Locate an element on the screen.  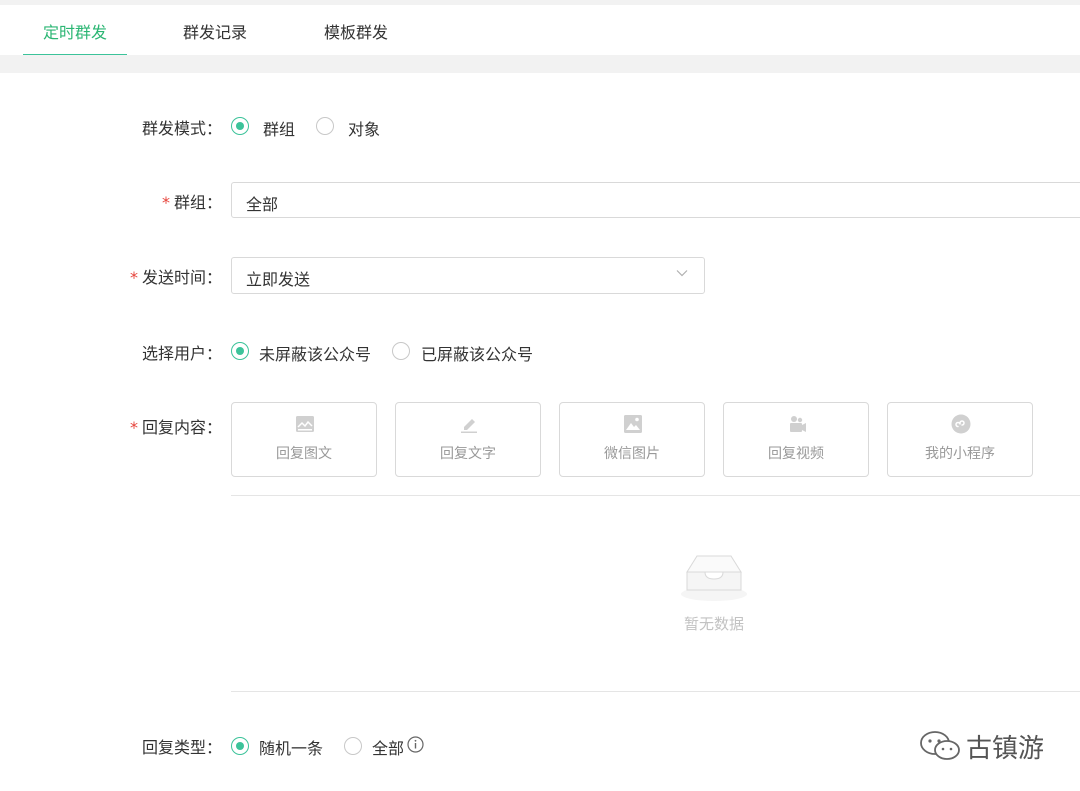
reply-image-text-label: 回复图文 is located at coordinates (304, 454).